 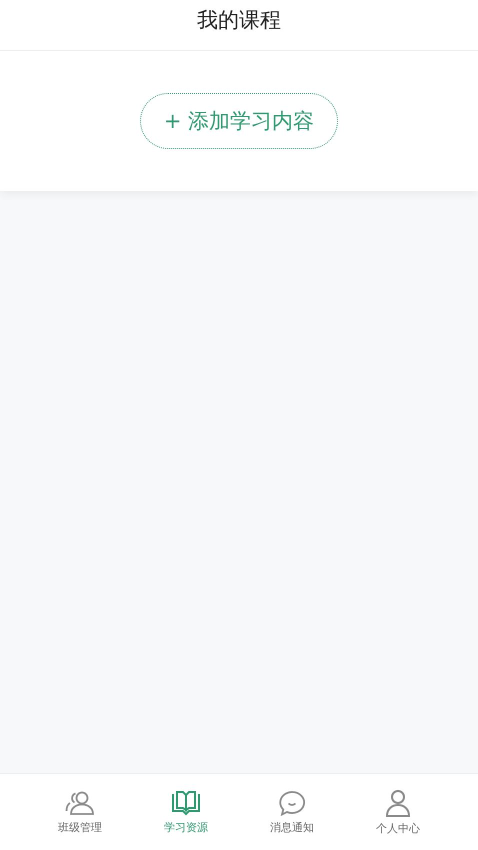 I want to click on chat-icon, so click(x=292, y=803).